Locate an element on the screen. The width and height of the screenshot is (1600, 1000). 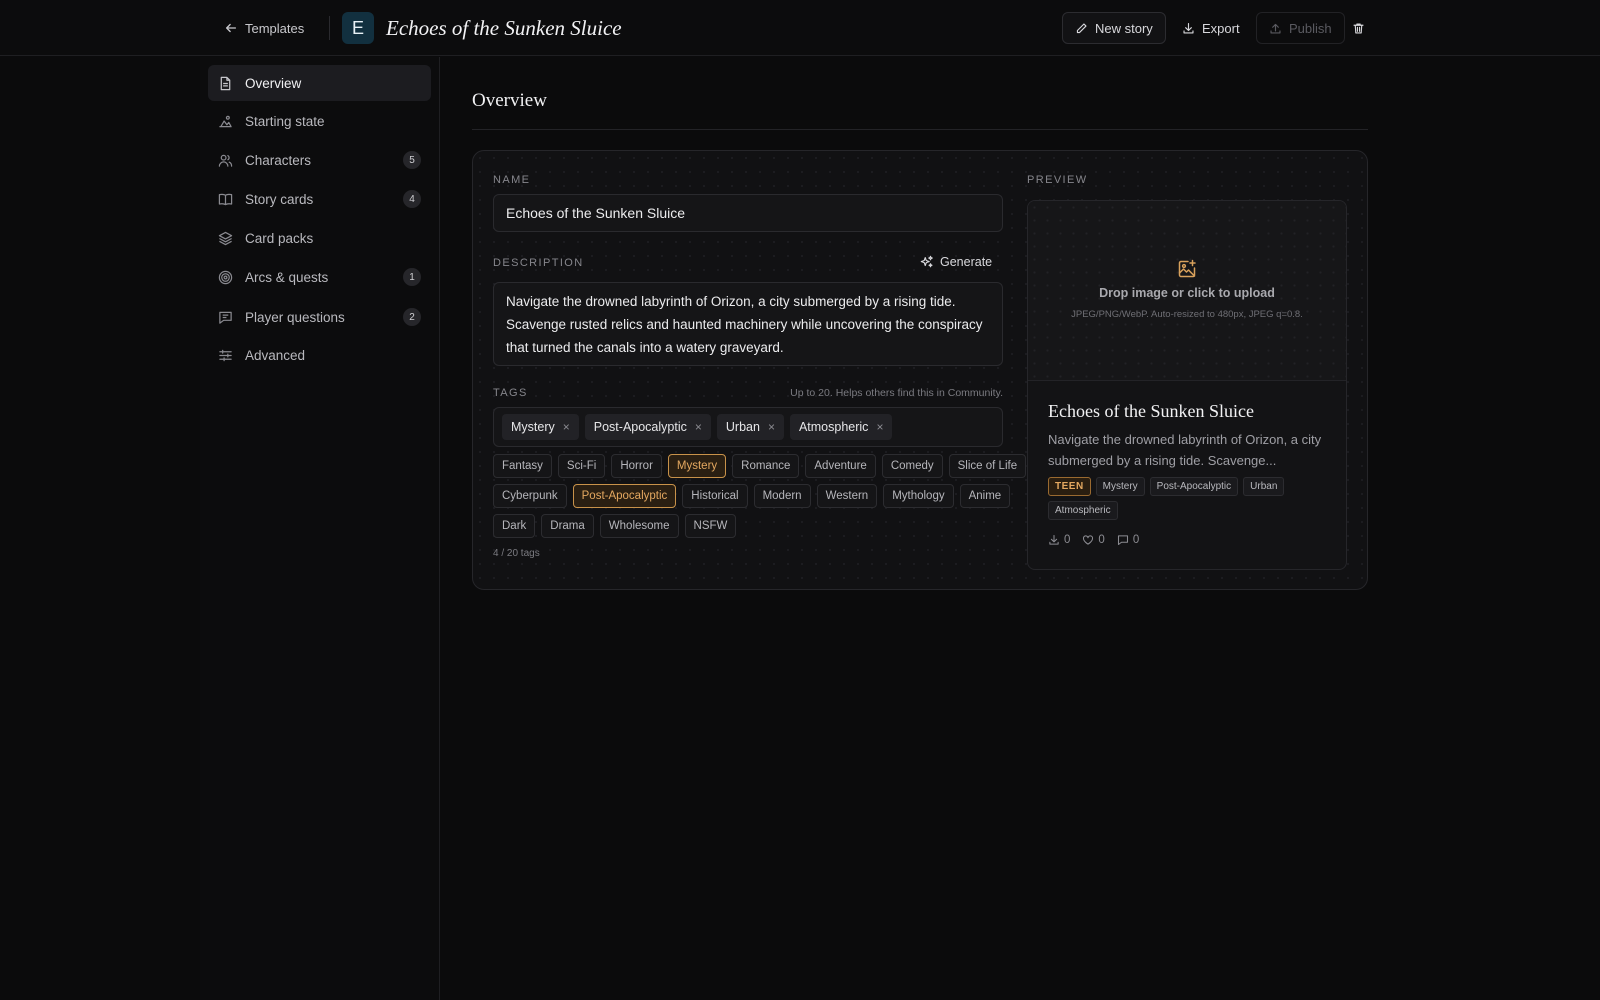
sidebar-item-player-questions: Player questions 2 is located at coordinates (319, 317).